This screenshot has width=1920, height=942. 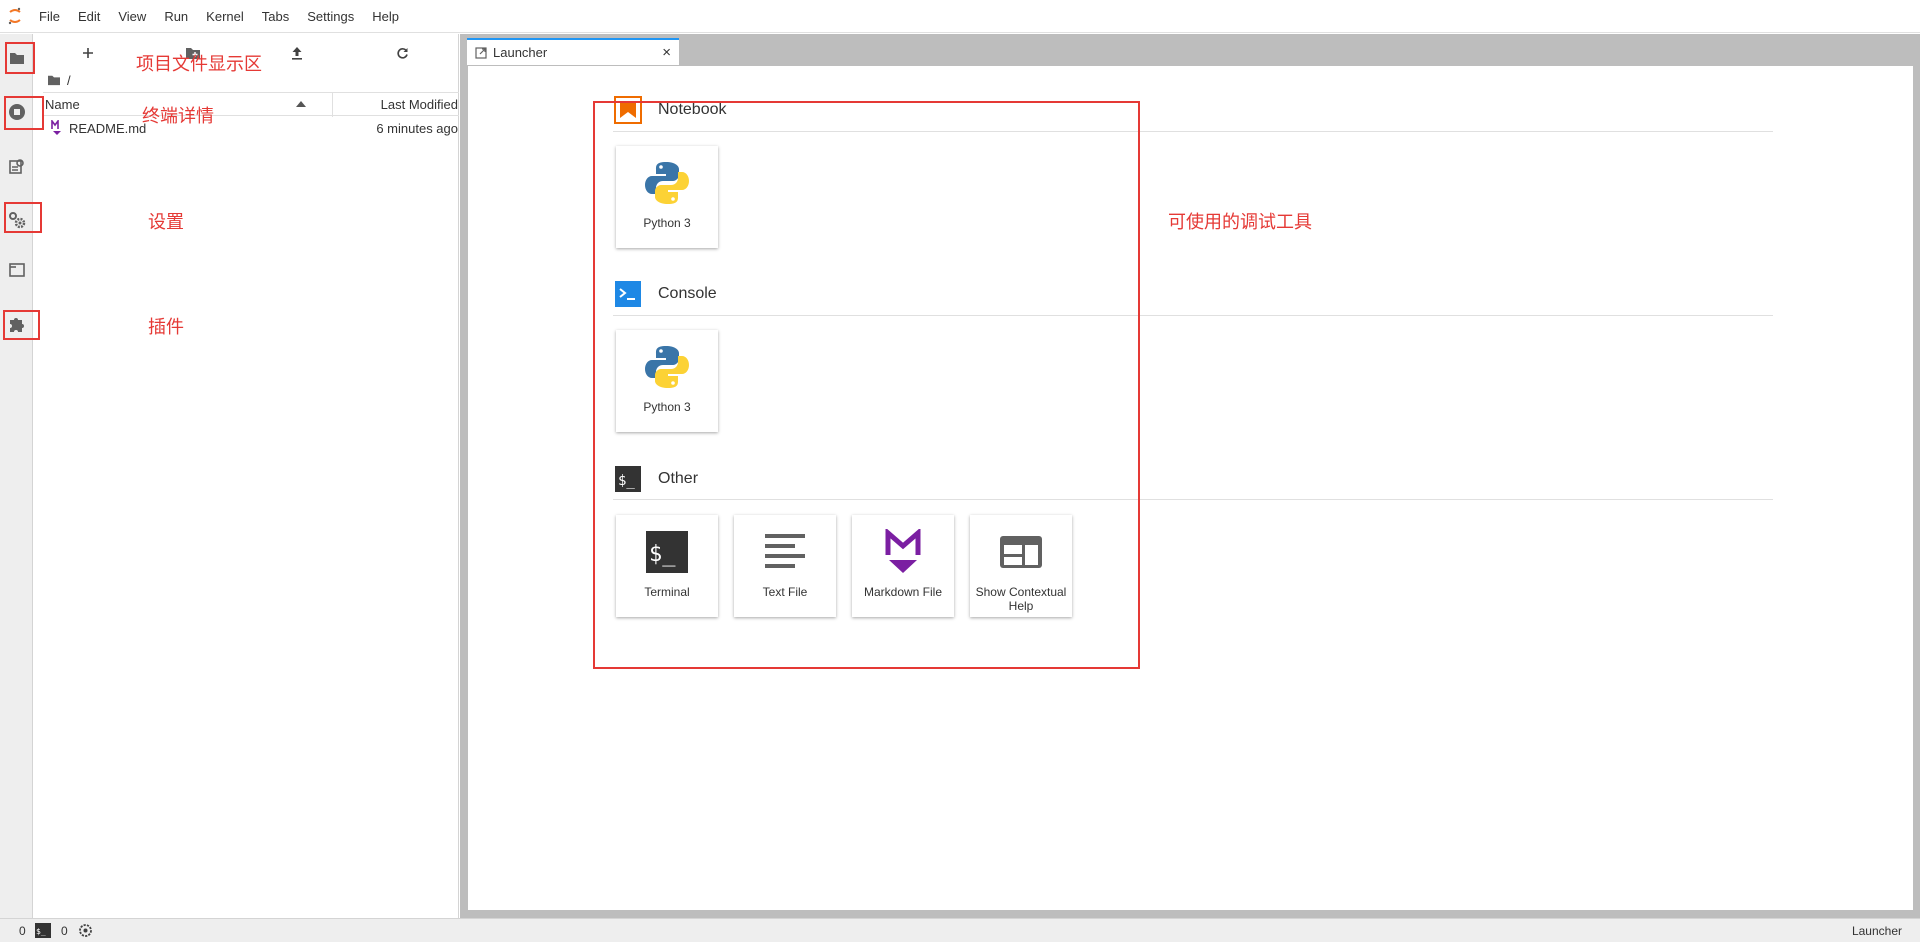 What do you see at coordinates (666, 52) in the screenshot?
I see `close-icon: ×` at bounding box center [666, 52].